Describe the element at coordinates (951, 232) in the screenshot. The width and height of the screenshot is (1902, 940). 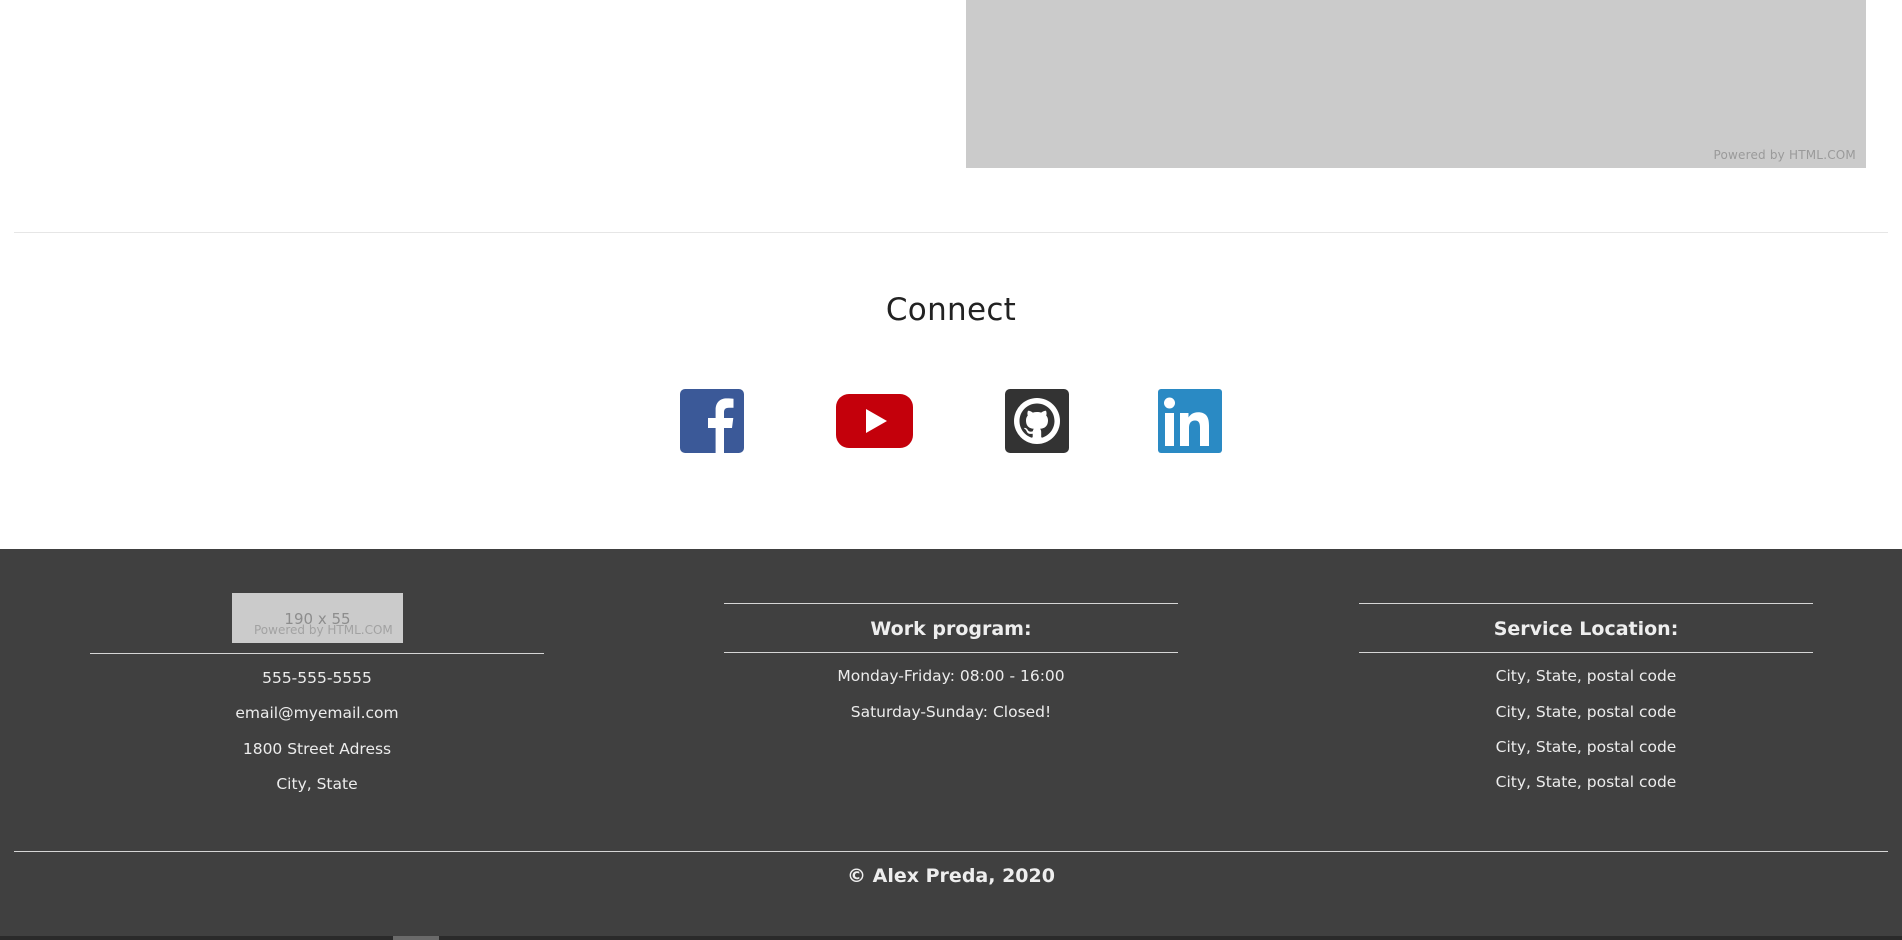
I see `section-divider` at that location.